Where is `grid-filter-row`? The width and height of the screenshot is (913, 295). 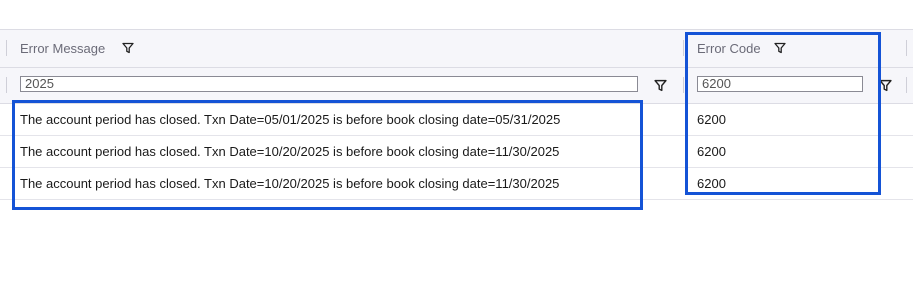 grid-filter-row is located at coordinates (456, 86).